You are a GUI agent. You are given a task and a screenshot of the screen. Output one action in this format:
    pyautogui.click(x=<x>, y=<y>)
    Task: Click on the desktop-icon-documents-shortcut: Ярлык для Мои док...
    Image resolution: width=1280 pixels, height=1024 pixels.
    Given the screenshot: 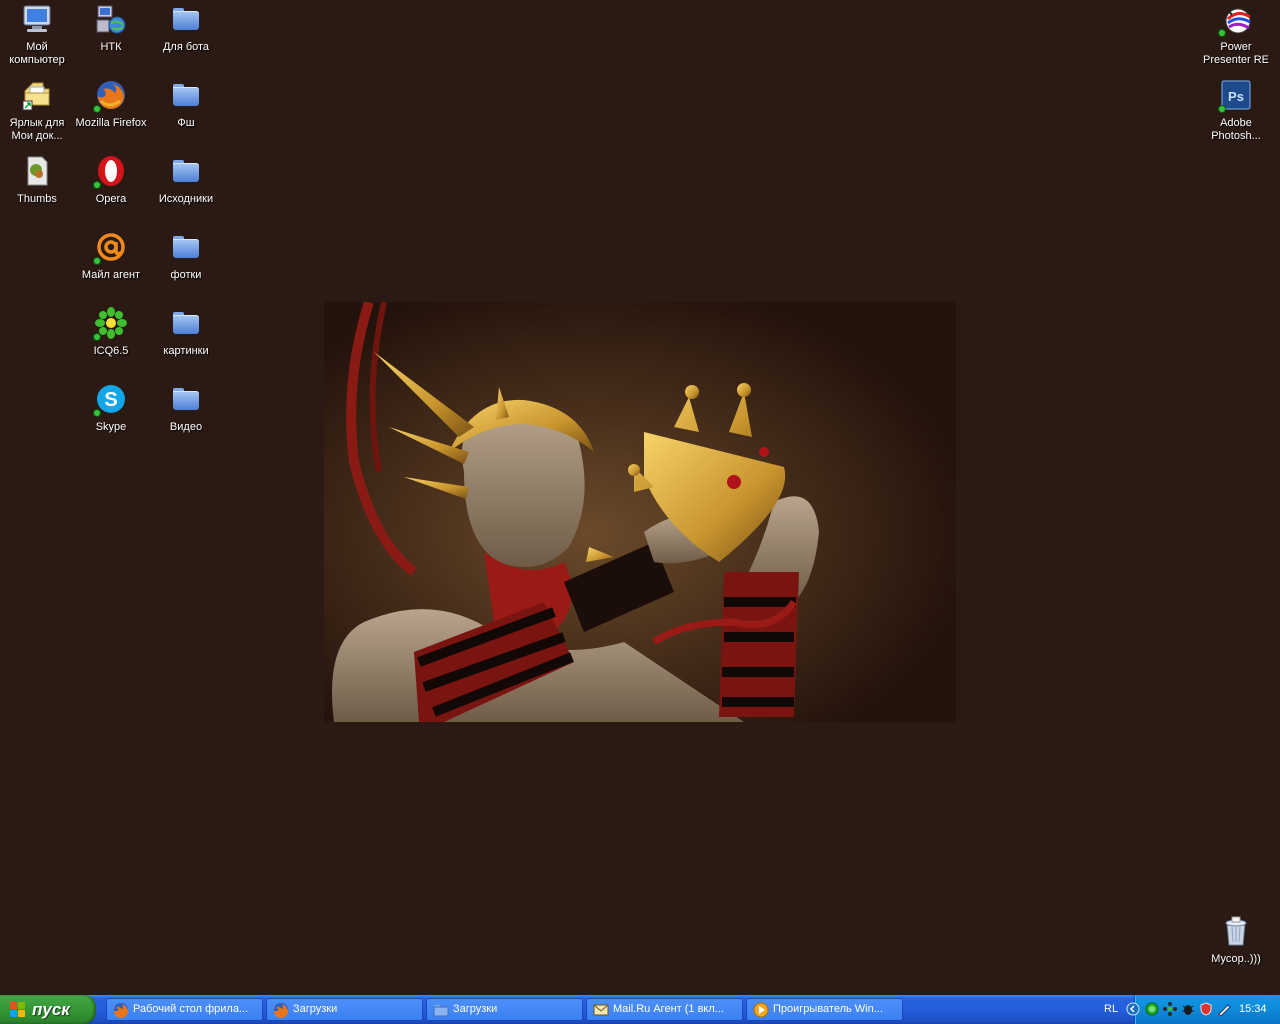 What is the action you would take?
    pyautogui.click(x=37, y=111)
    